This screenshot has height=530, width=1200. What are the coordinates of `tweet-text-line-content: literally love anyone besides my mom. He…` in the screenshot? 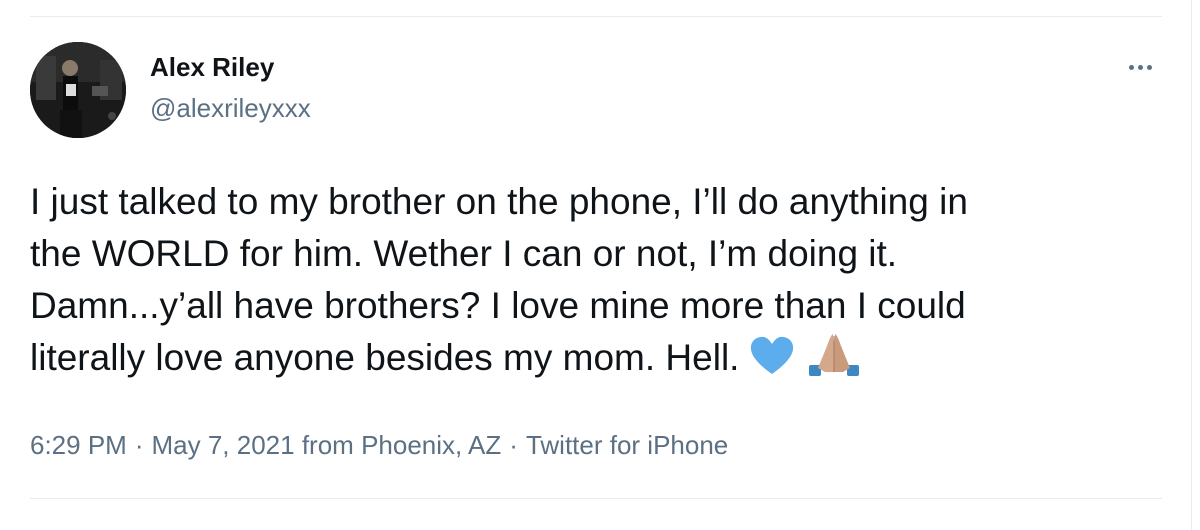 It's located at (385, 357).